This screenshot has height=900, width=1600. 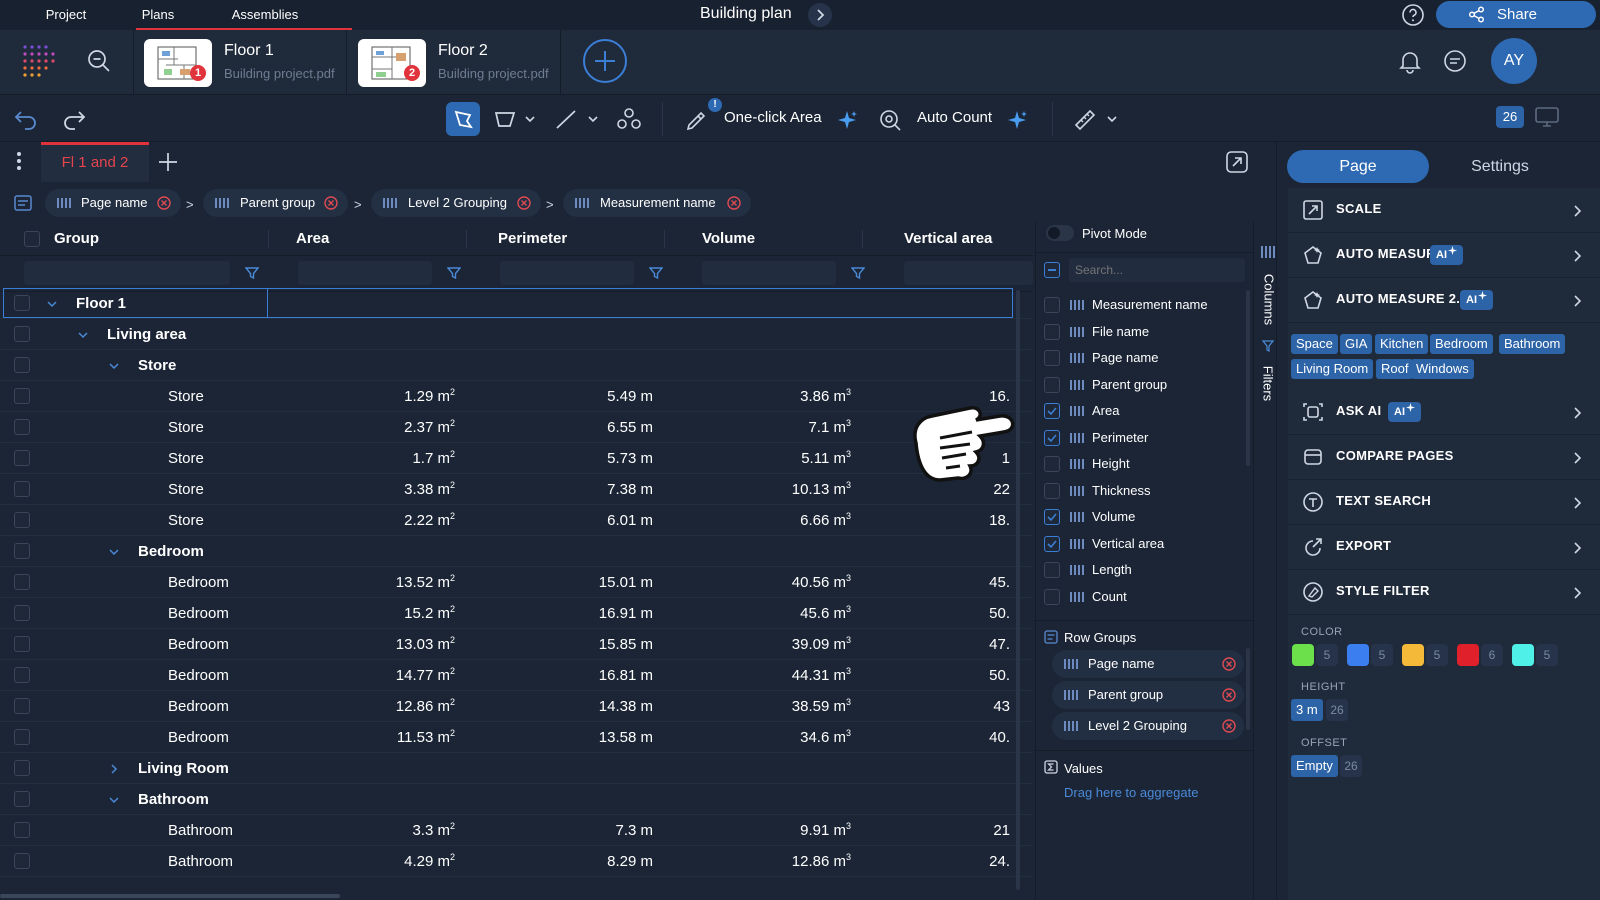 What do you see at coordinates (463, 119) in the screenshot?
I see `polygon-select-tool` at bounding box center [463, 119].